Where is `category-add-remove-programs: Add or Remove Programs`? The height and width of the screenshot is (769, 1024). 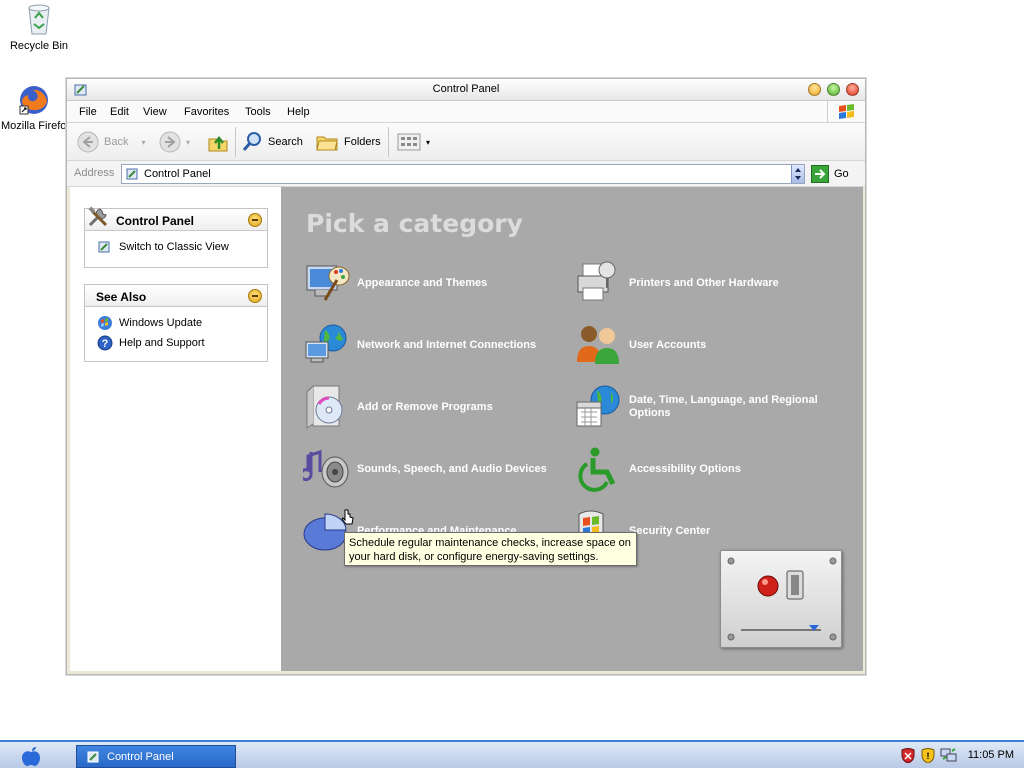 category-add-remove-programs: Add or Remove Programs is located at coordinates (435, 407).